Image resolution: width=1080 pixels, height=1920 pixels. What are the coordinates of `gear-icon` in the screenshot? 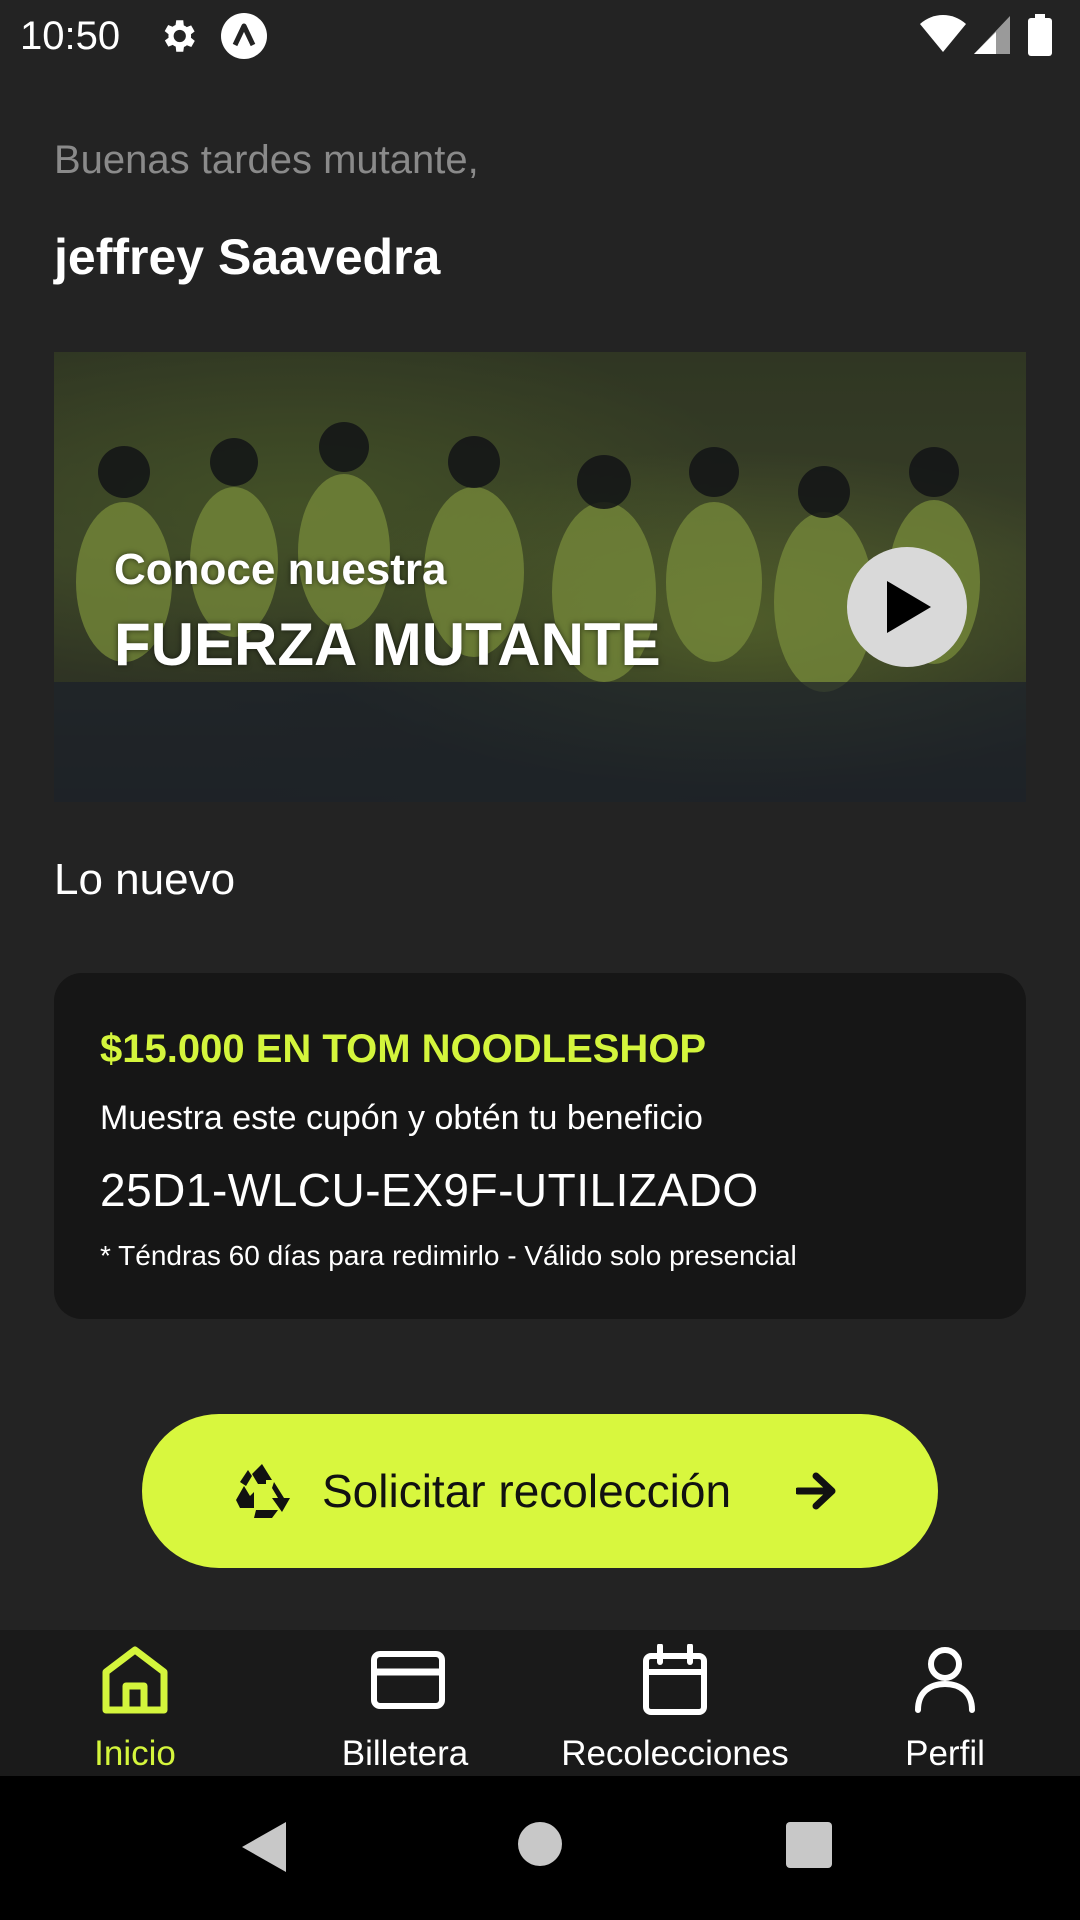 It's located at (179, 36).